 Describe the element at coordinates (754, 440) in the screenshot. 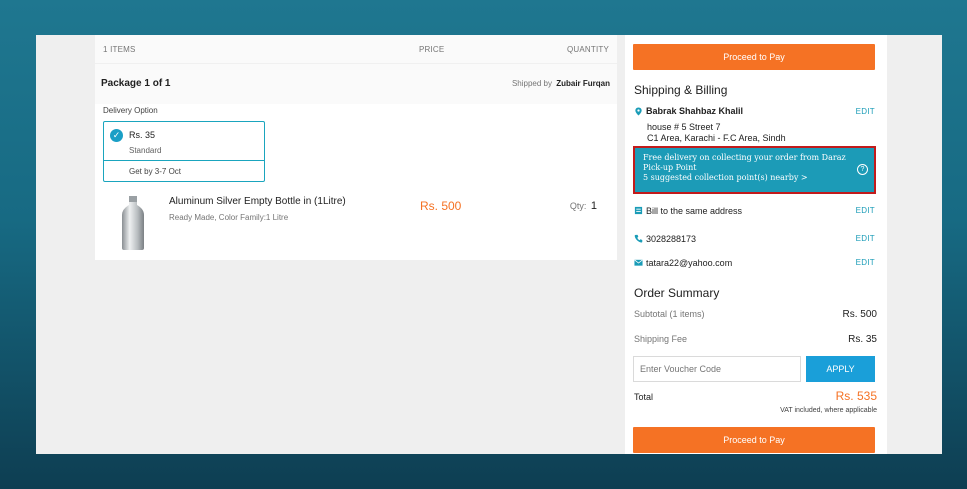

I see `proceed-to-pay-button-bottom: Proceed to Pay` at that location.